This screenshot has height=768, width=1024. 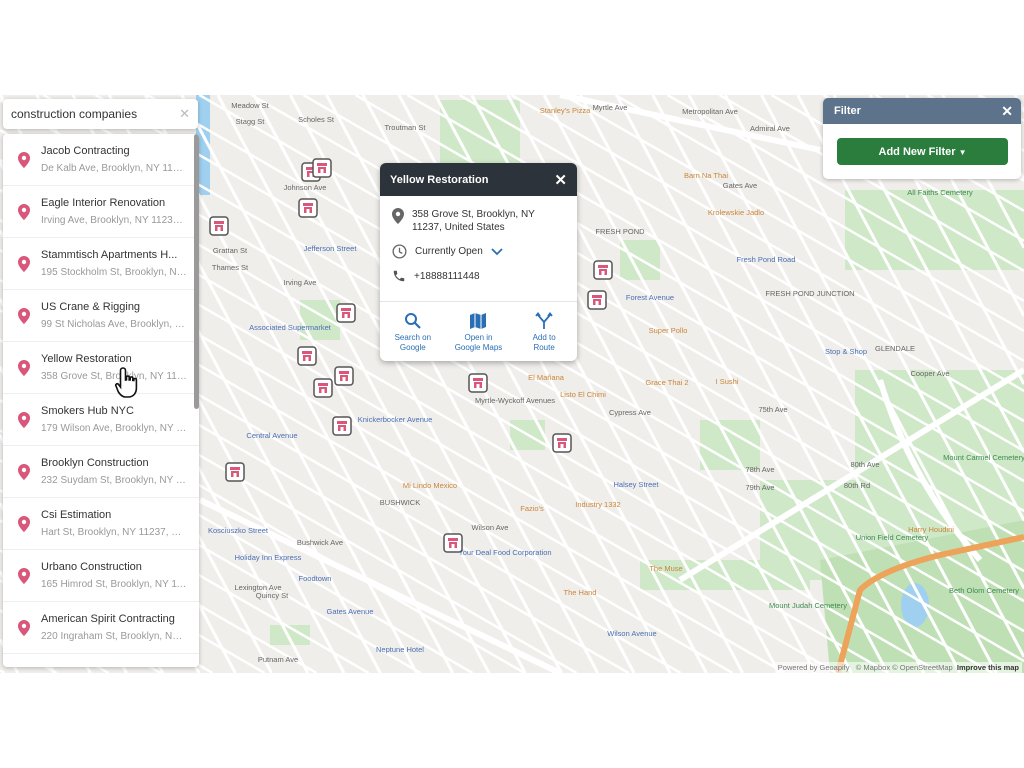 I want to click on map-label: Cooper Ave, so click(x=929, y=373).